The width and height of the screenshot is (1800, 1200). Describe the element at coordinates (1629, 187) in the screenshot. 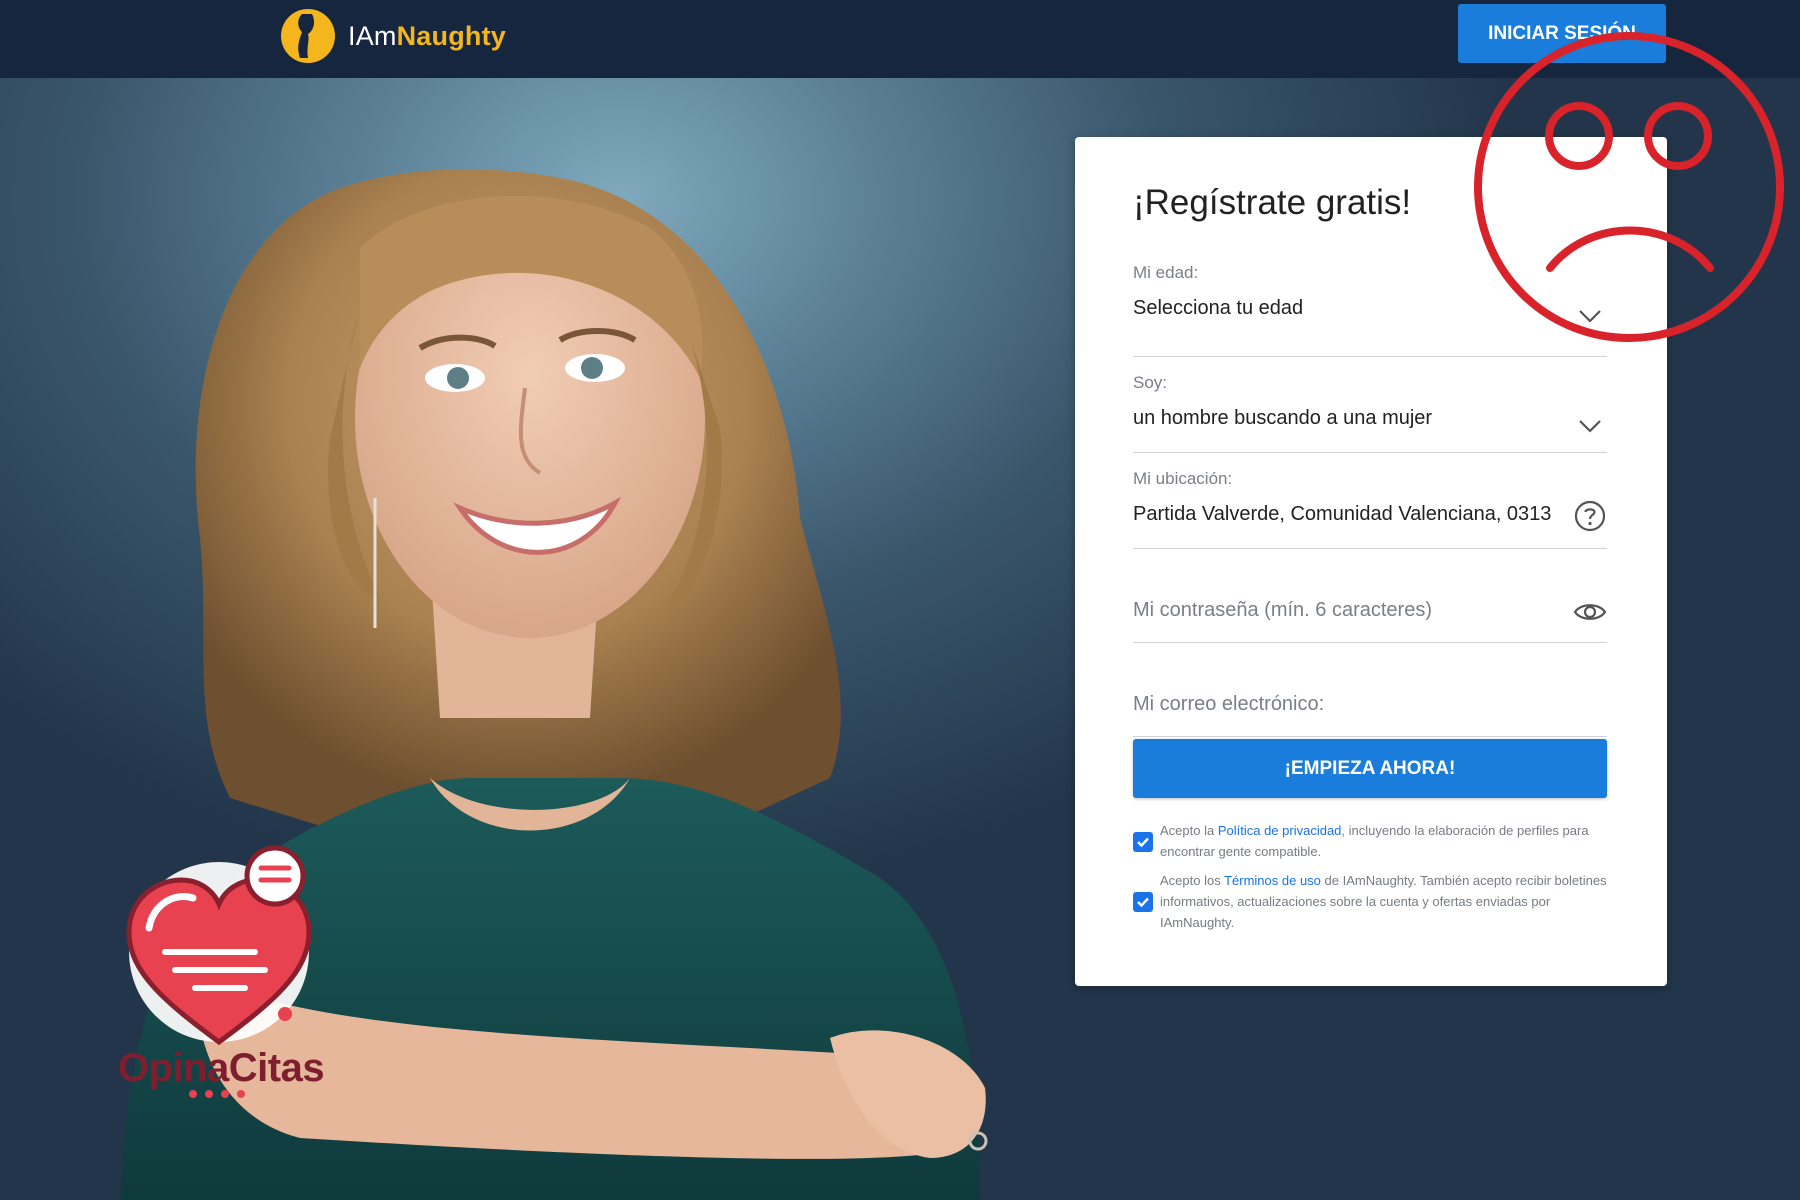

I see `sad-face-icon` at that location.